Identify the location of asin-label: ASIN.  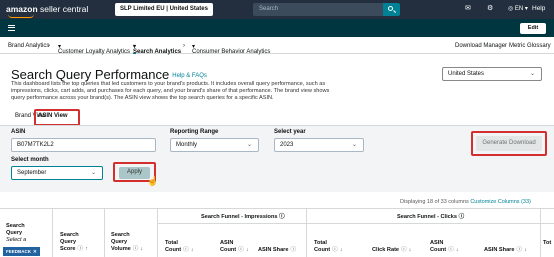
(18, 132).